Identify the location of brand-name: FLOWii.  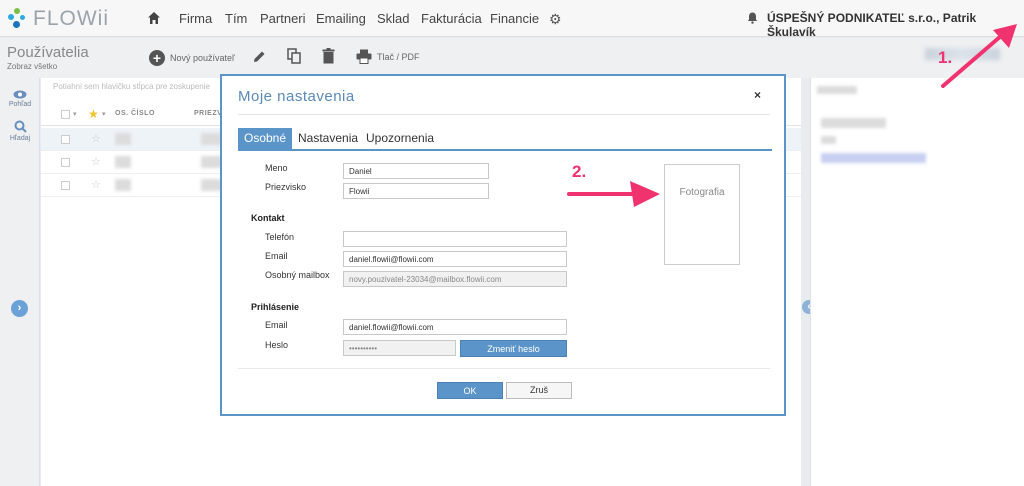
(71, 18).